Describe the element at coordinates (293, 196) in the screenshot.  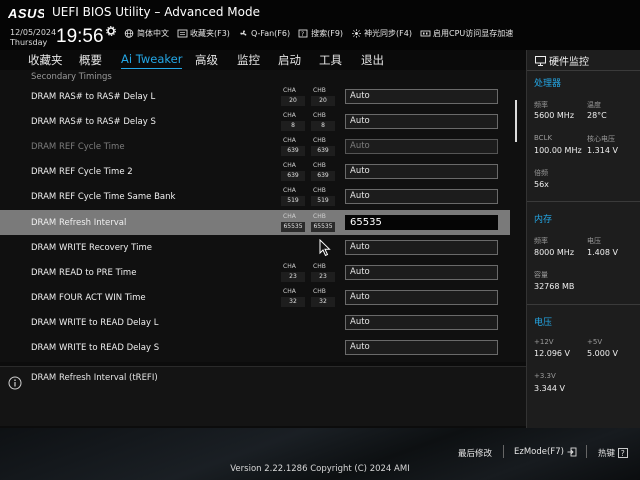
I see `channel-a: CHA 519` at that location.